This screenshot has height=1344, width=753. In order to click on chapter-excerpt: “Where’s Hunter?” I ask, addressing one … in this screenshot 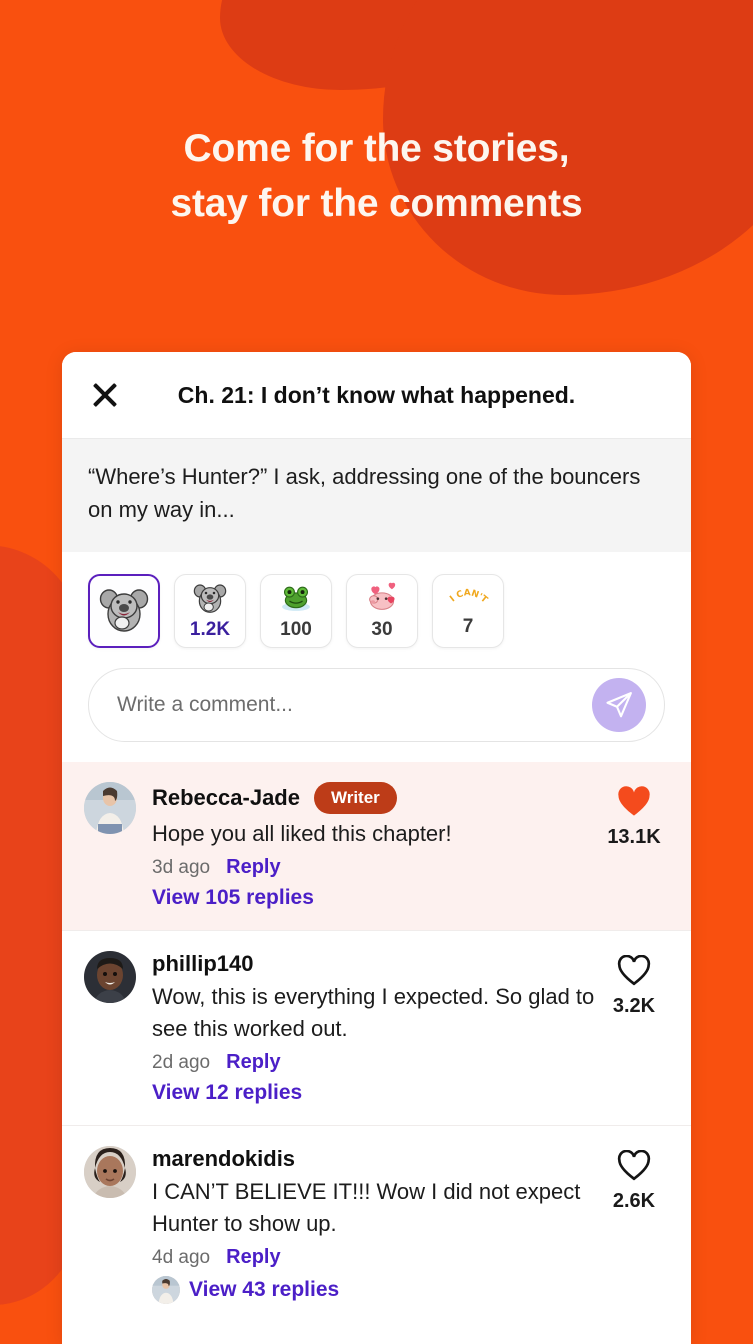, I will do `click(376, 495)`.